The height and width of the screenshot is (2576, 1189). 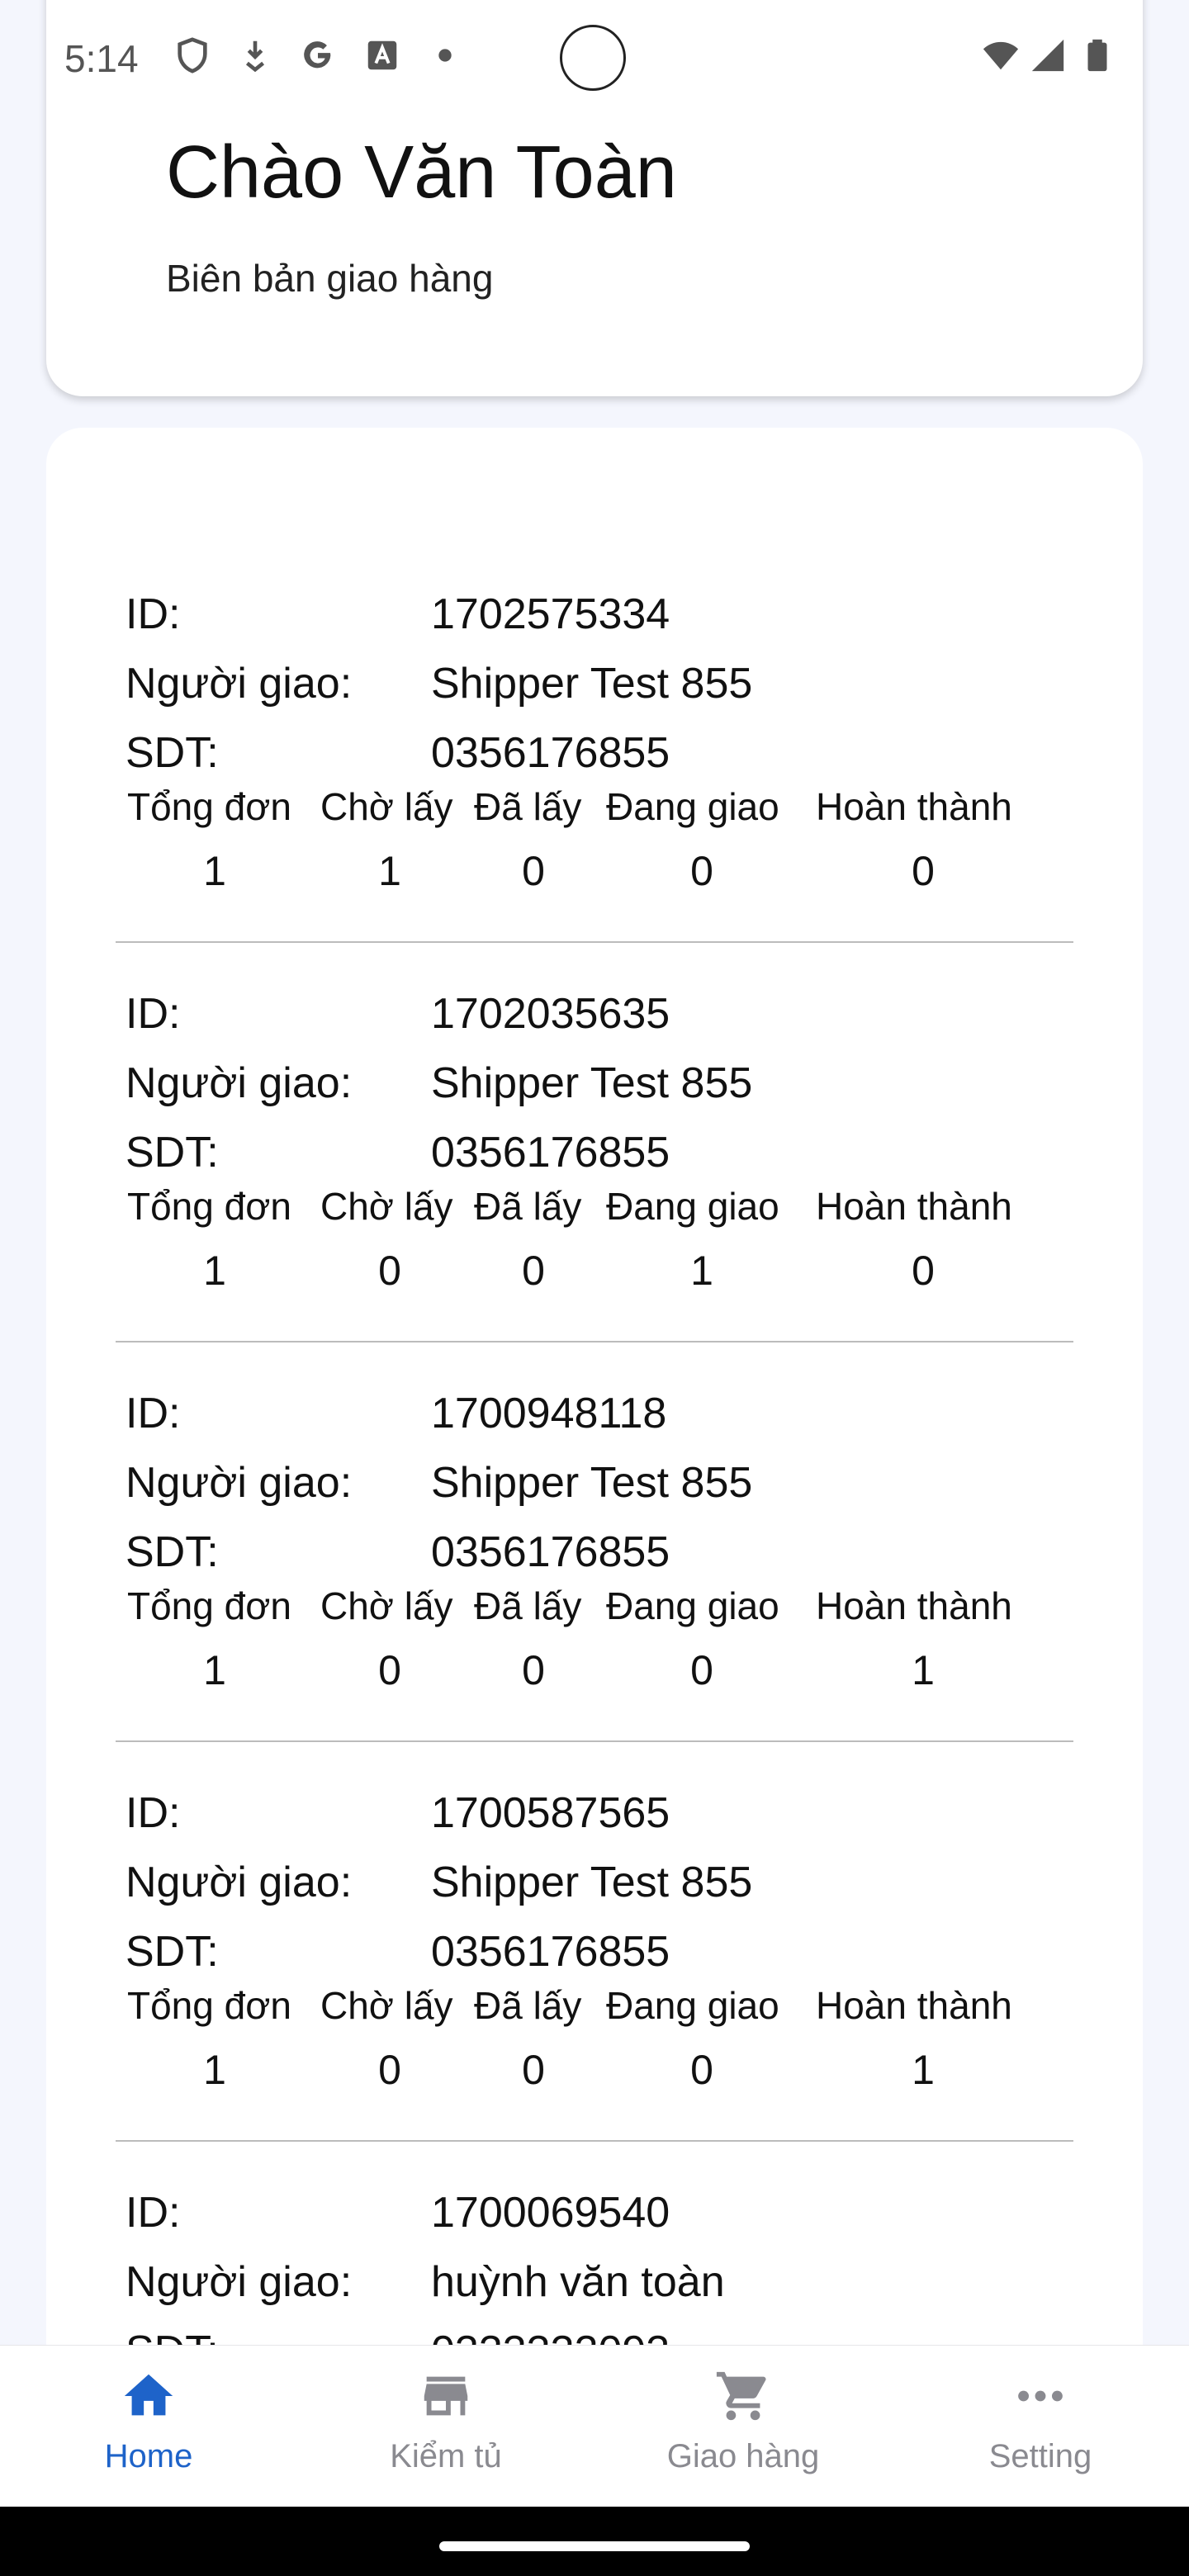 I want to click on signal-icon, so click(x=1047, y=55).